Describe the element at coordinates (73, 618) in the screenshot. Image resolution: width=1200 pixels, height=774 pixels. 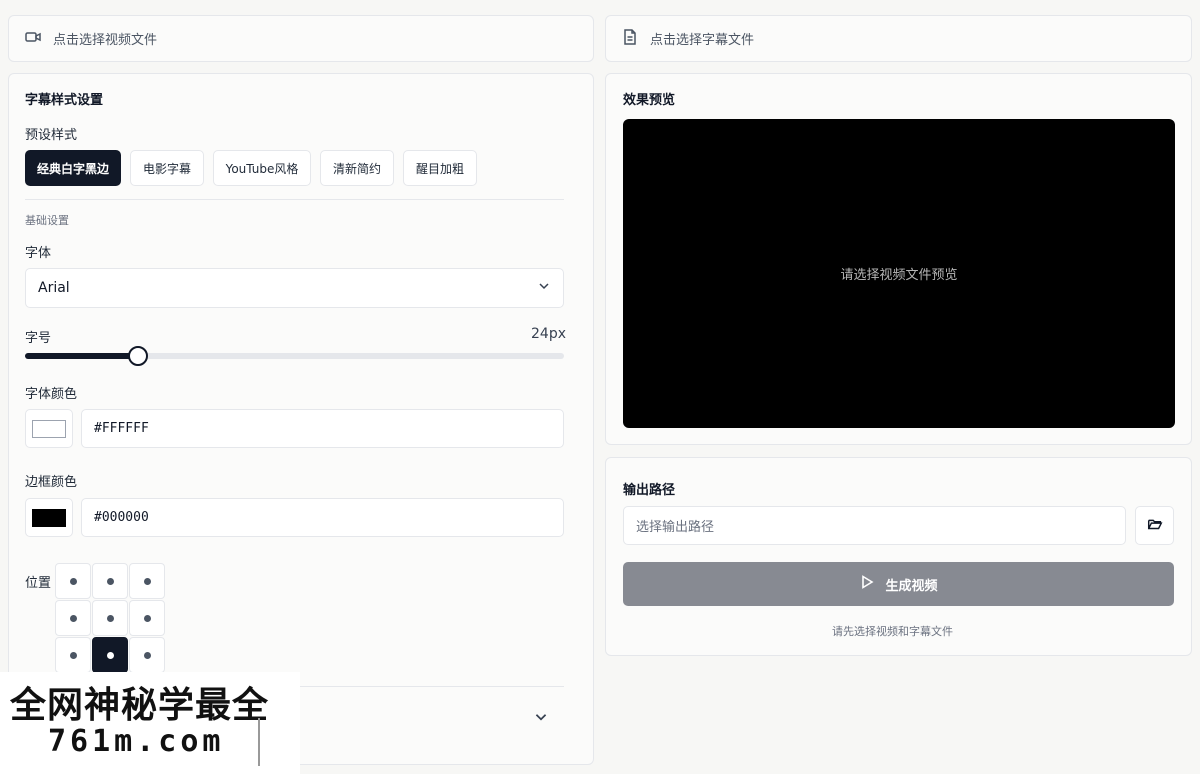
I see `position-middle-left` at that location.